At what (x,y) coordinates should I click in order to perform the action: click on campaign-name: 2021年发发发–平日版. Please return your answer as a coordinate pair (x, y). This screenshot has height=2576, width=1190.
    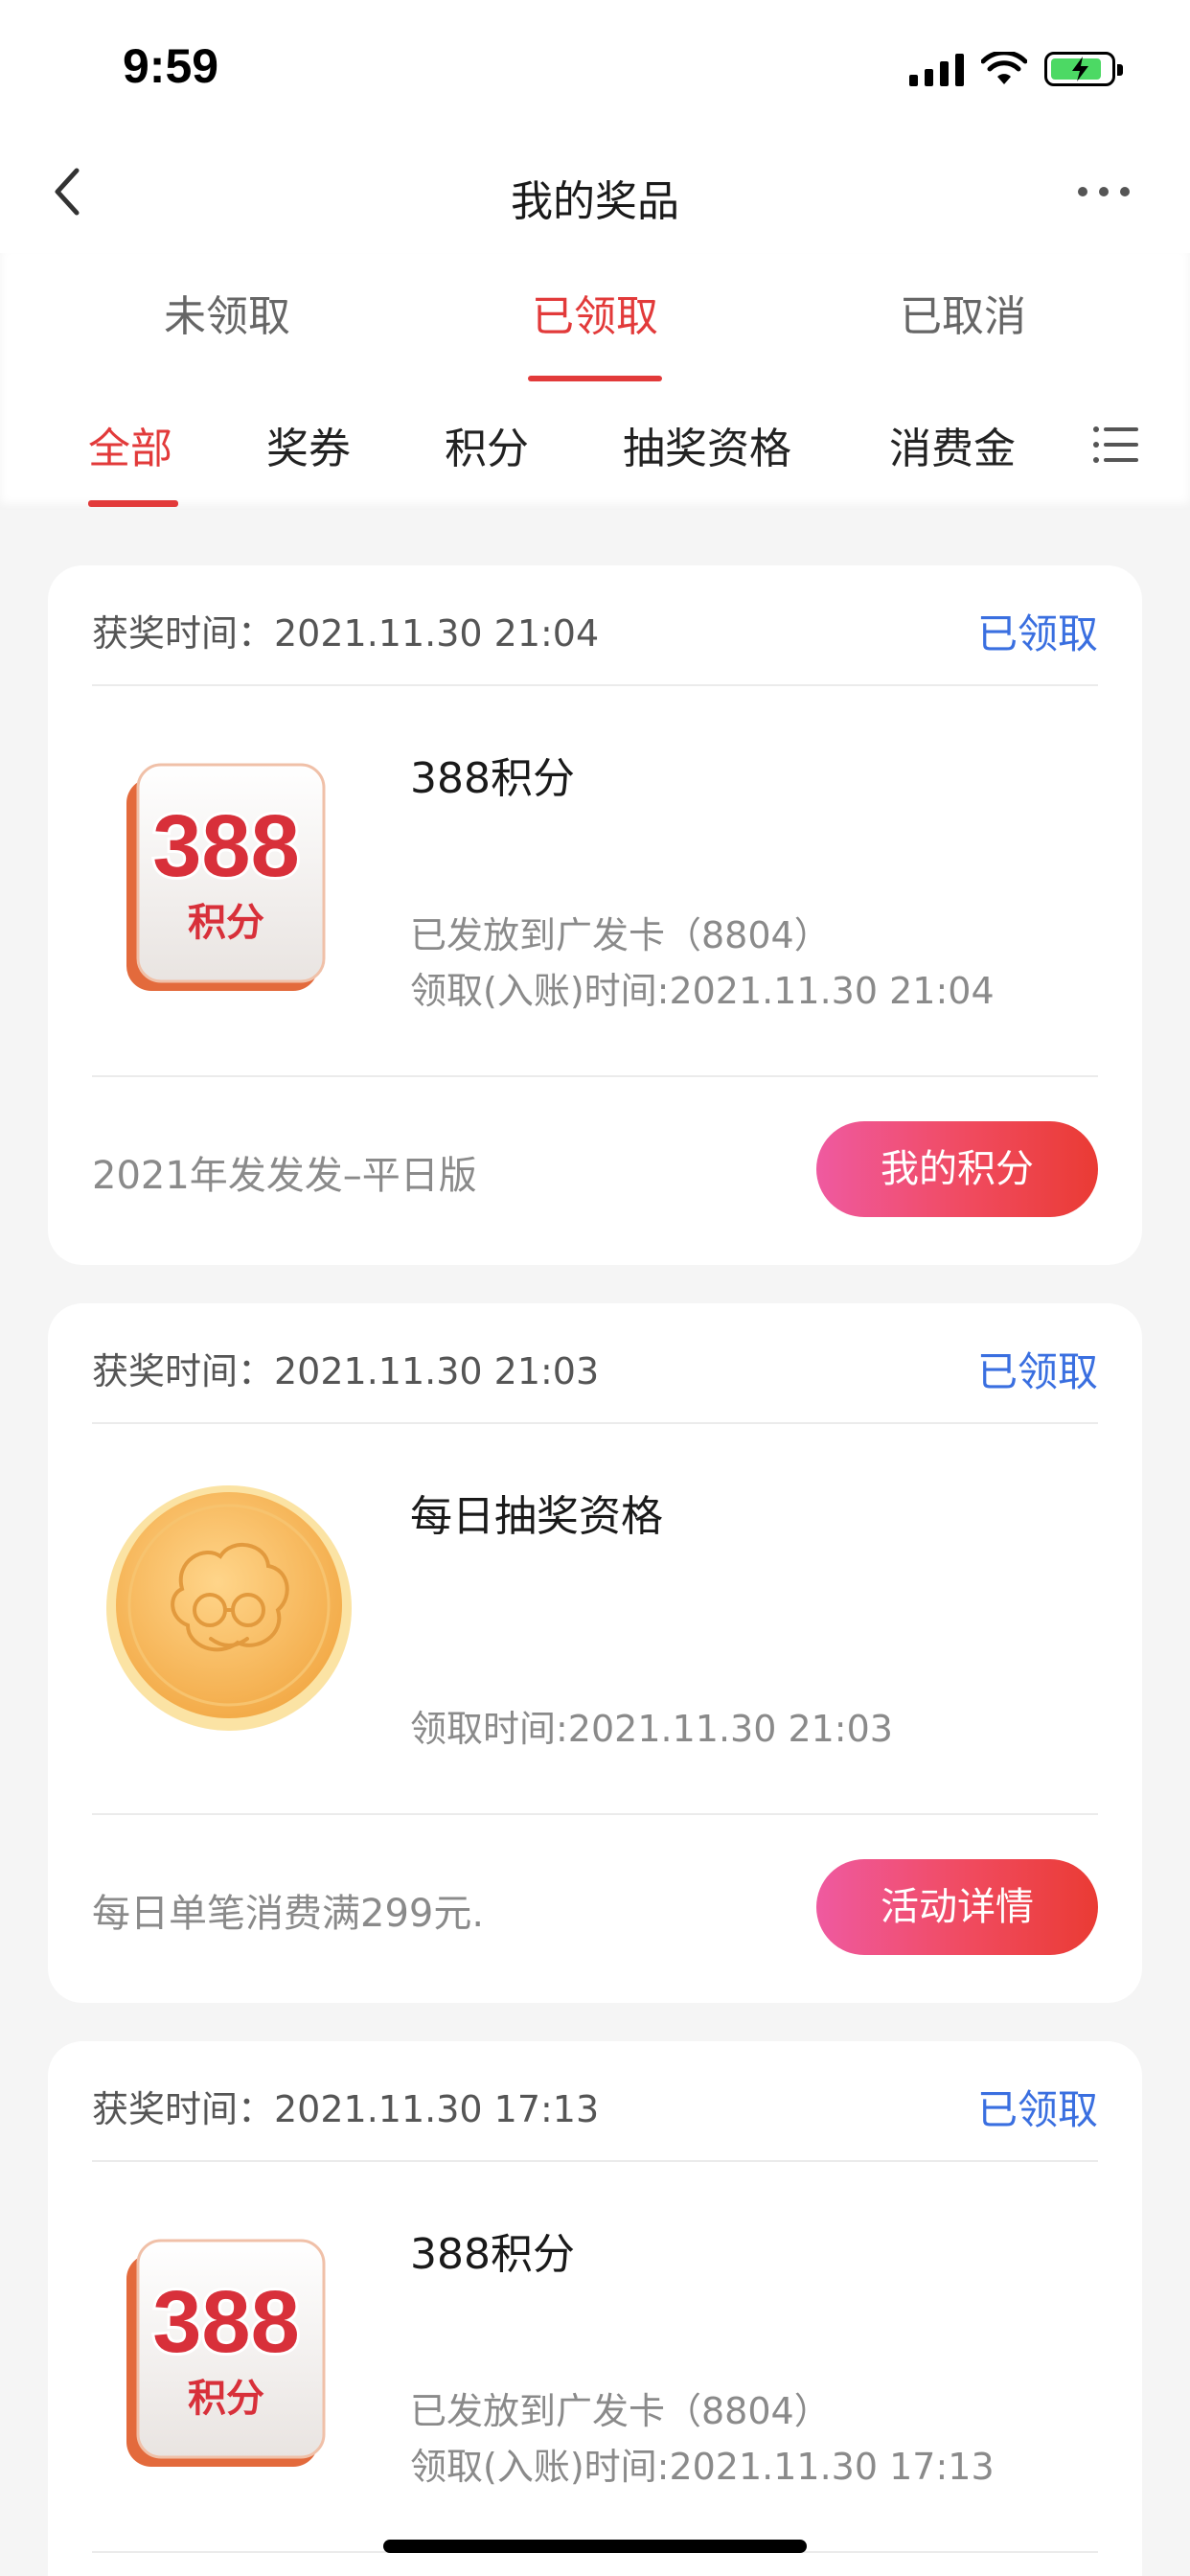
    Looking at the image, I should click on (285, 1176).